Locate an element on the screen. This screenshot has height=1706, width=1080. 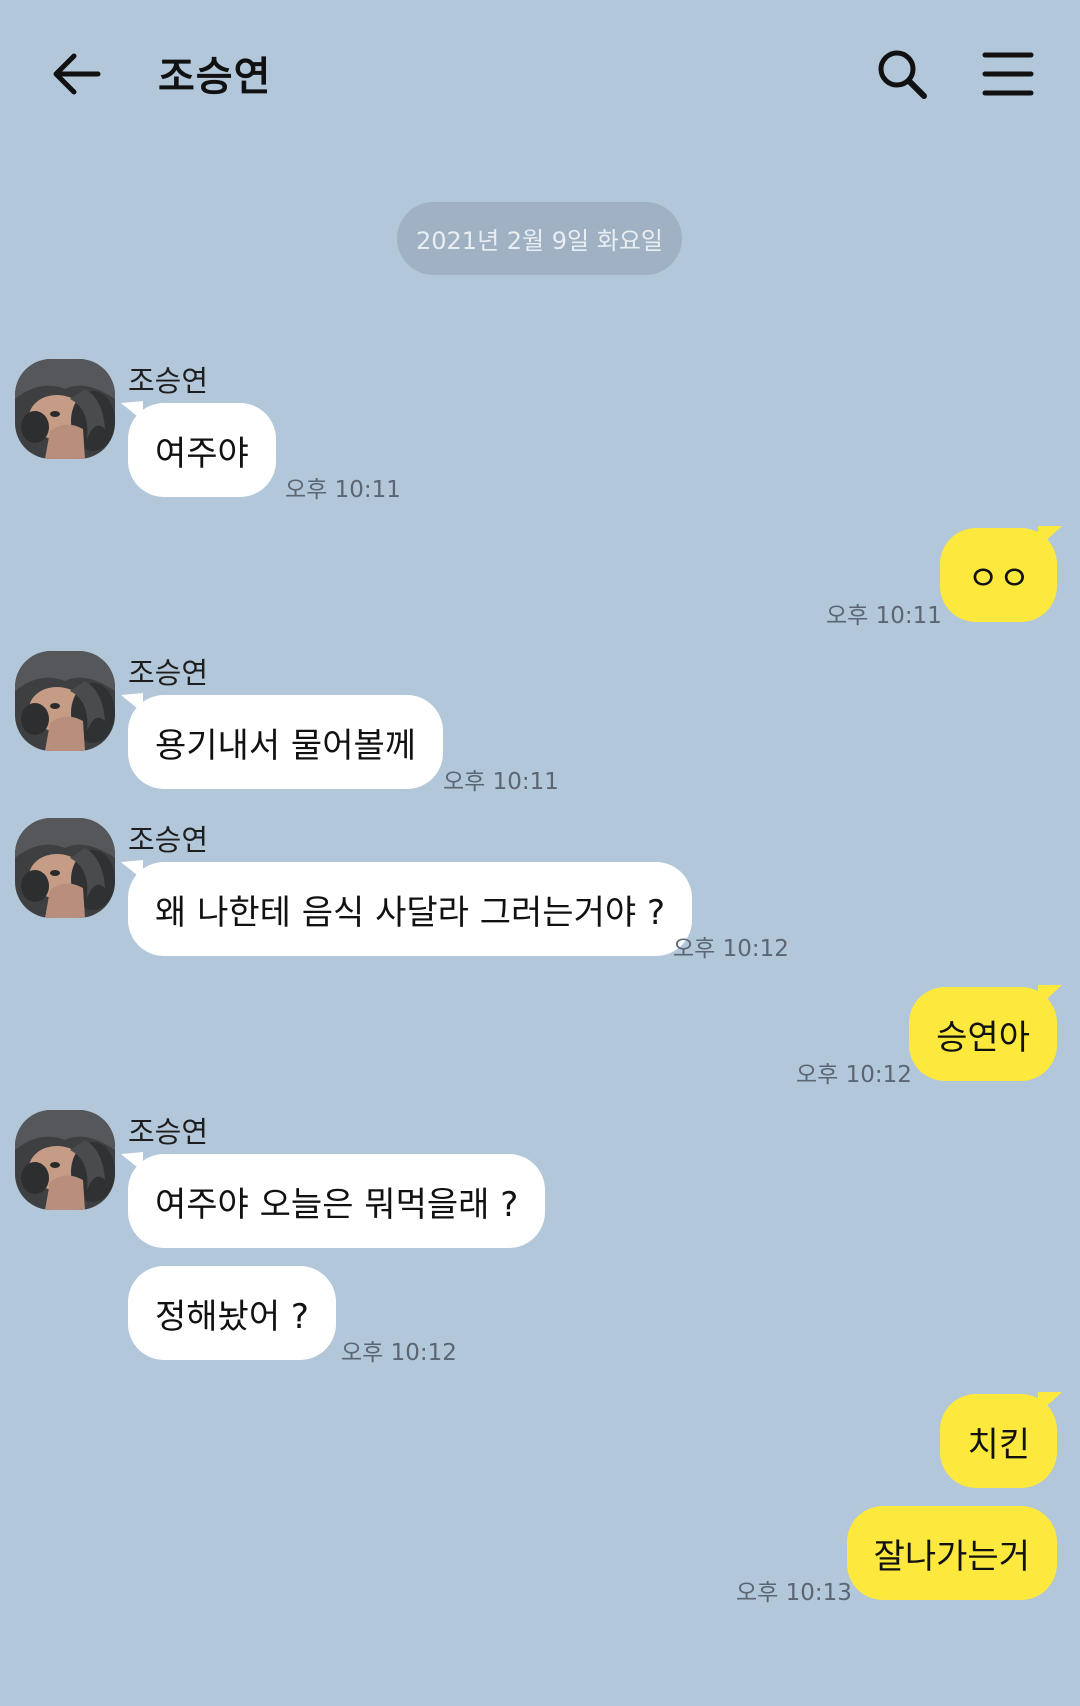
message-bubble-outgoing: 승연아 is located at coordinates (983, 1034).